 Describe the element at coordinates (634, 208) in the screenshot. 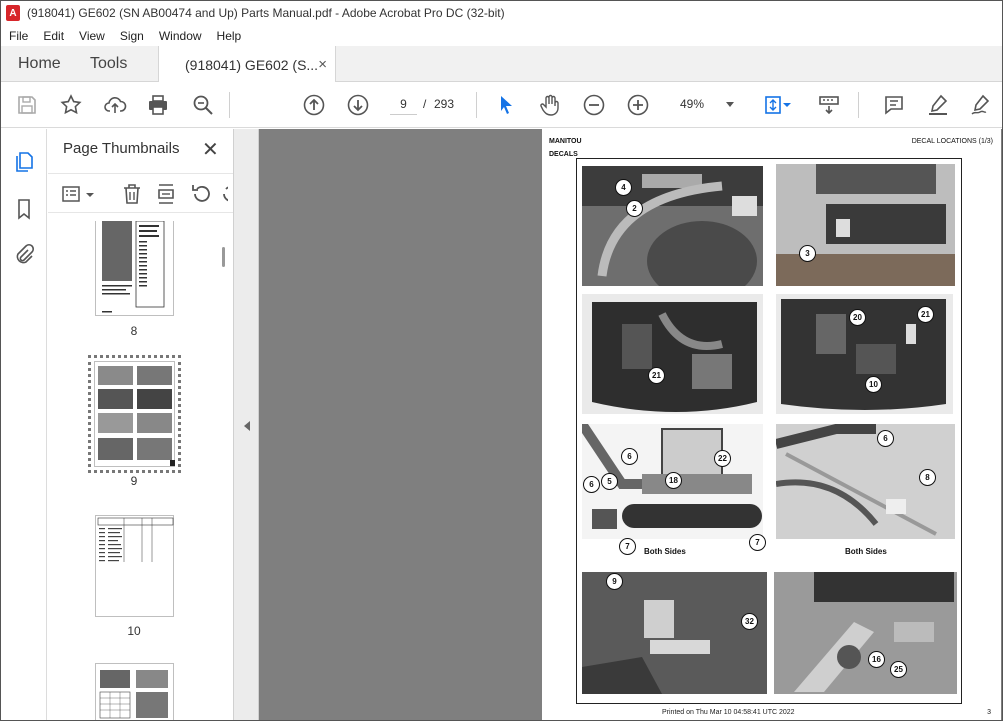

I see `callout-2: 2` at that location.